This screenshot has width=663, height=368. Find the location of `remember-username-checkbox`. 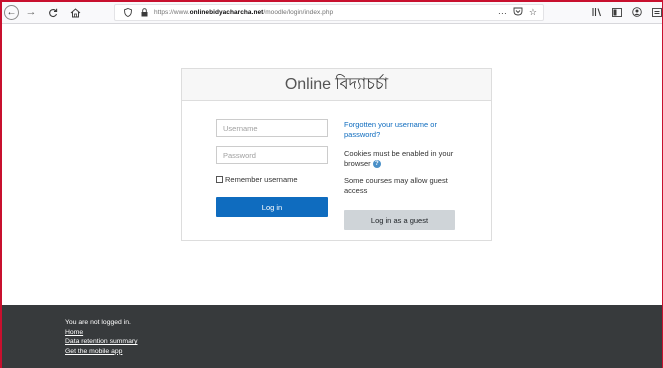

remember-username-checkbox is located at coordinates (219, 179).